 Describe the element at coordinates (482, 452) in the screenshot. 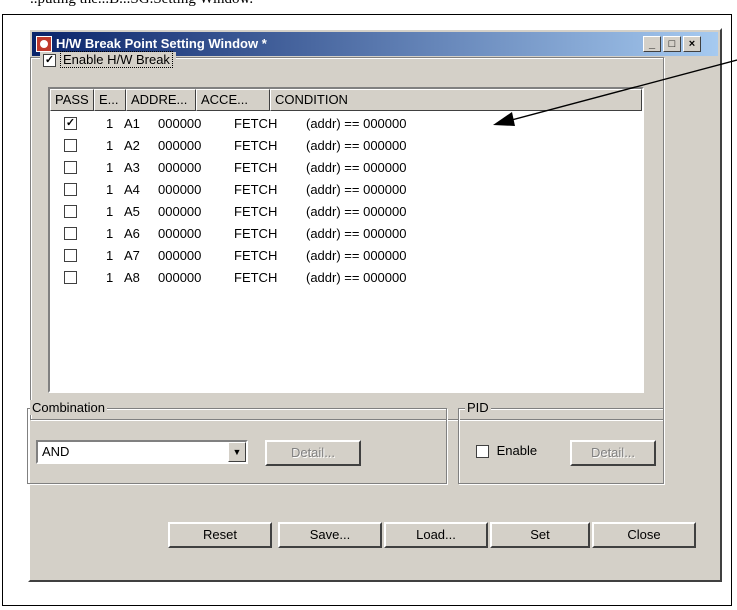

I see `pid-enable-check-icon` at that location.